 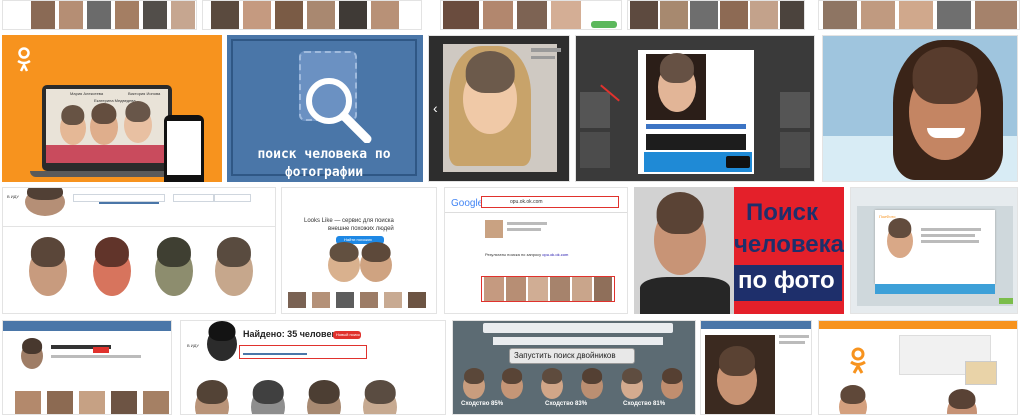 I want to click on thumb-ok-modal: ПоиФото, so click(x=934, y=250).